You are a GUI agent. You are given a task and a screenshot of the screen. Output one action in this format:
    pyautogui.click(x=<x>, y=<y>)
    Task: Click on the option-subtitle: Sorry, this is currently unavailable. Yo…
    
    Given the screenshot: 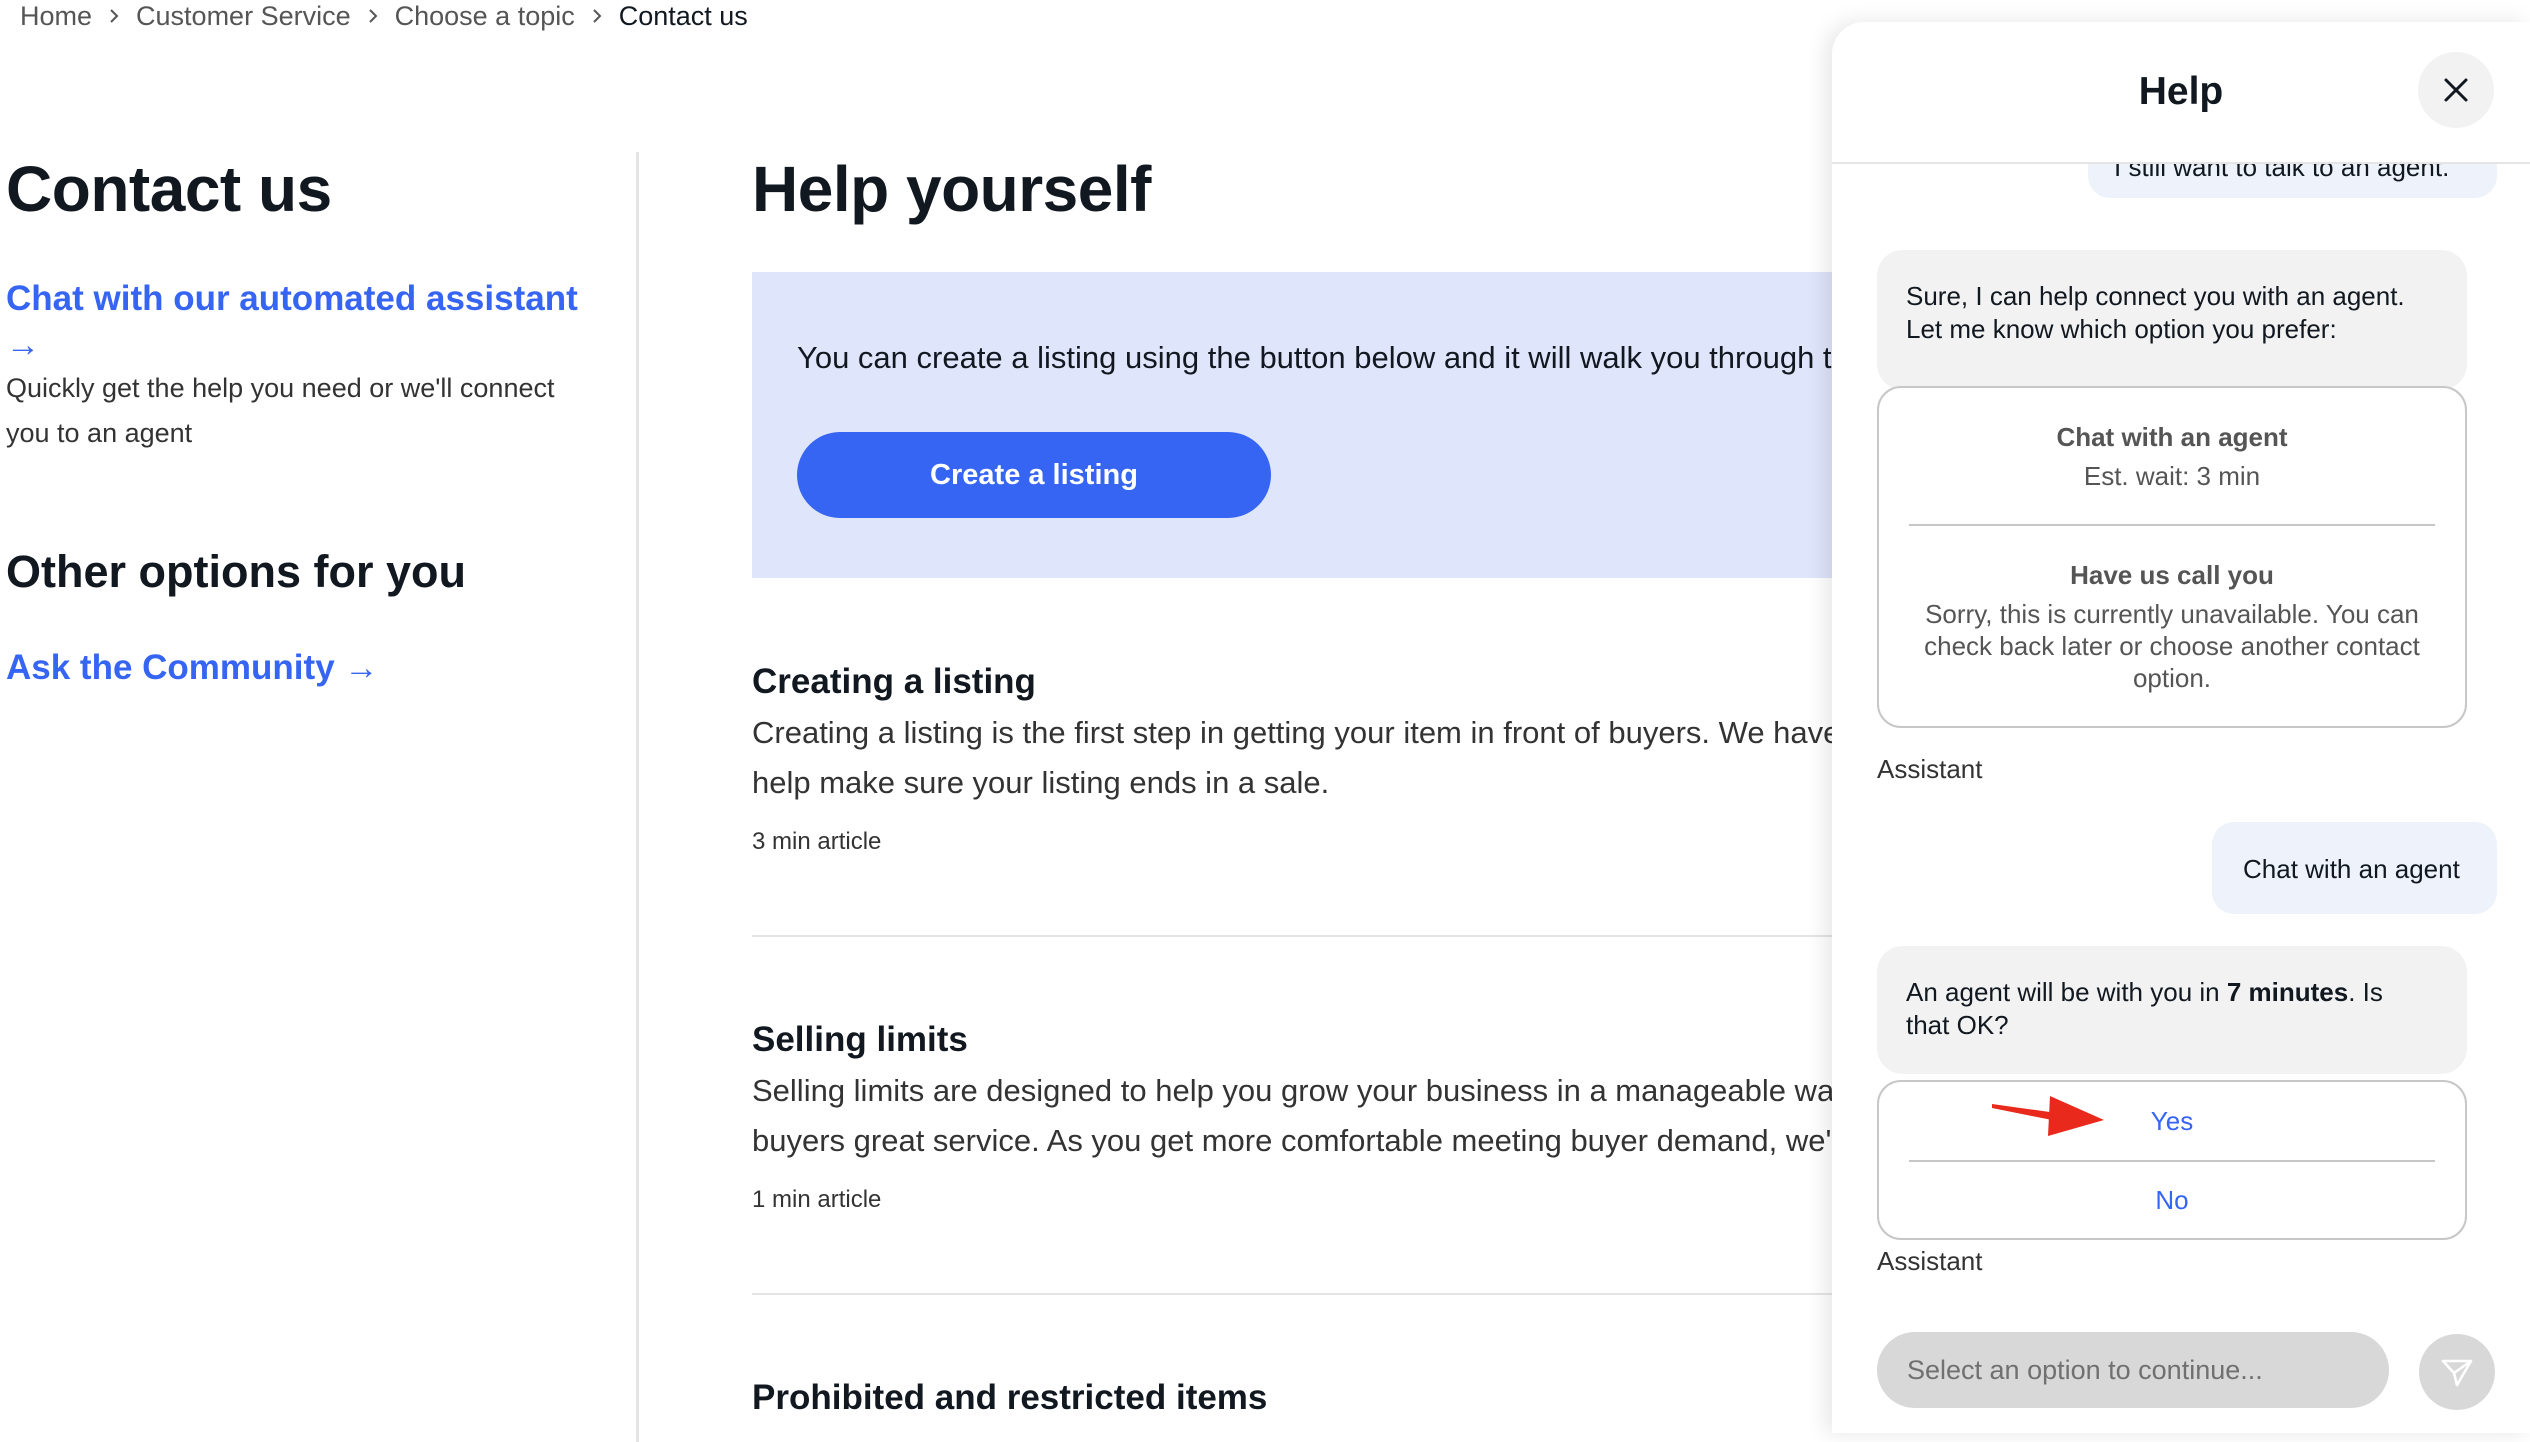 What is the action you would take?
    pyautogui.click(x=2172, y=646)
    